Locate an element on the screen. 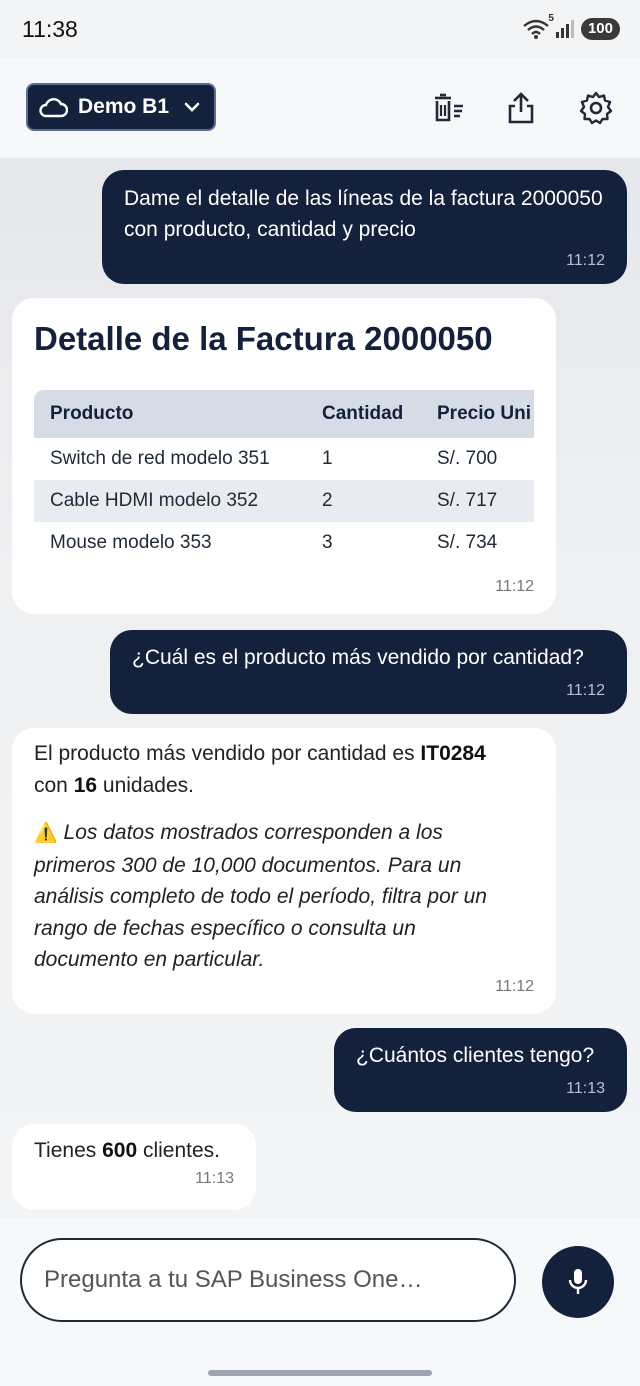 This screenshot has height=1386, width=640. table-row: Switch de red modelo 351 1 S/. 700 is located at coordinates (284, 459).